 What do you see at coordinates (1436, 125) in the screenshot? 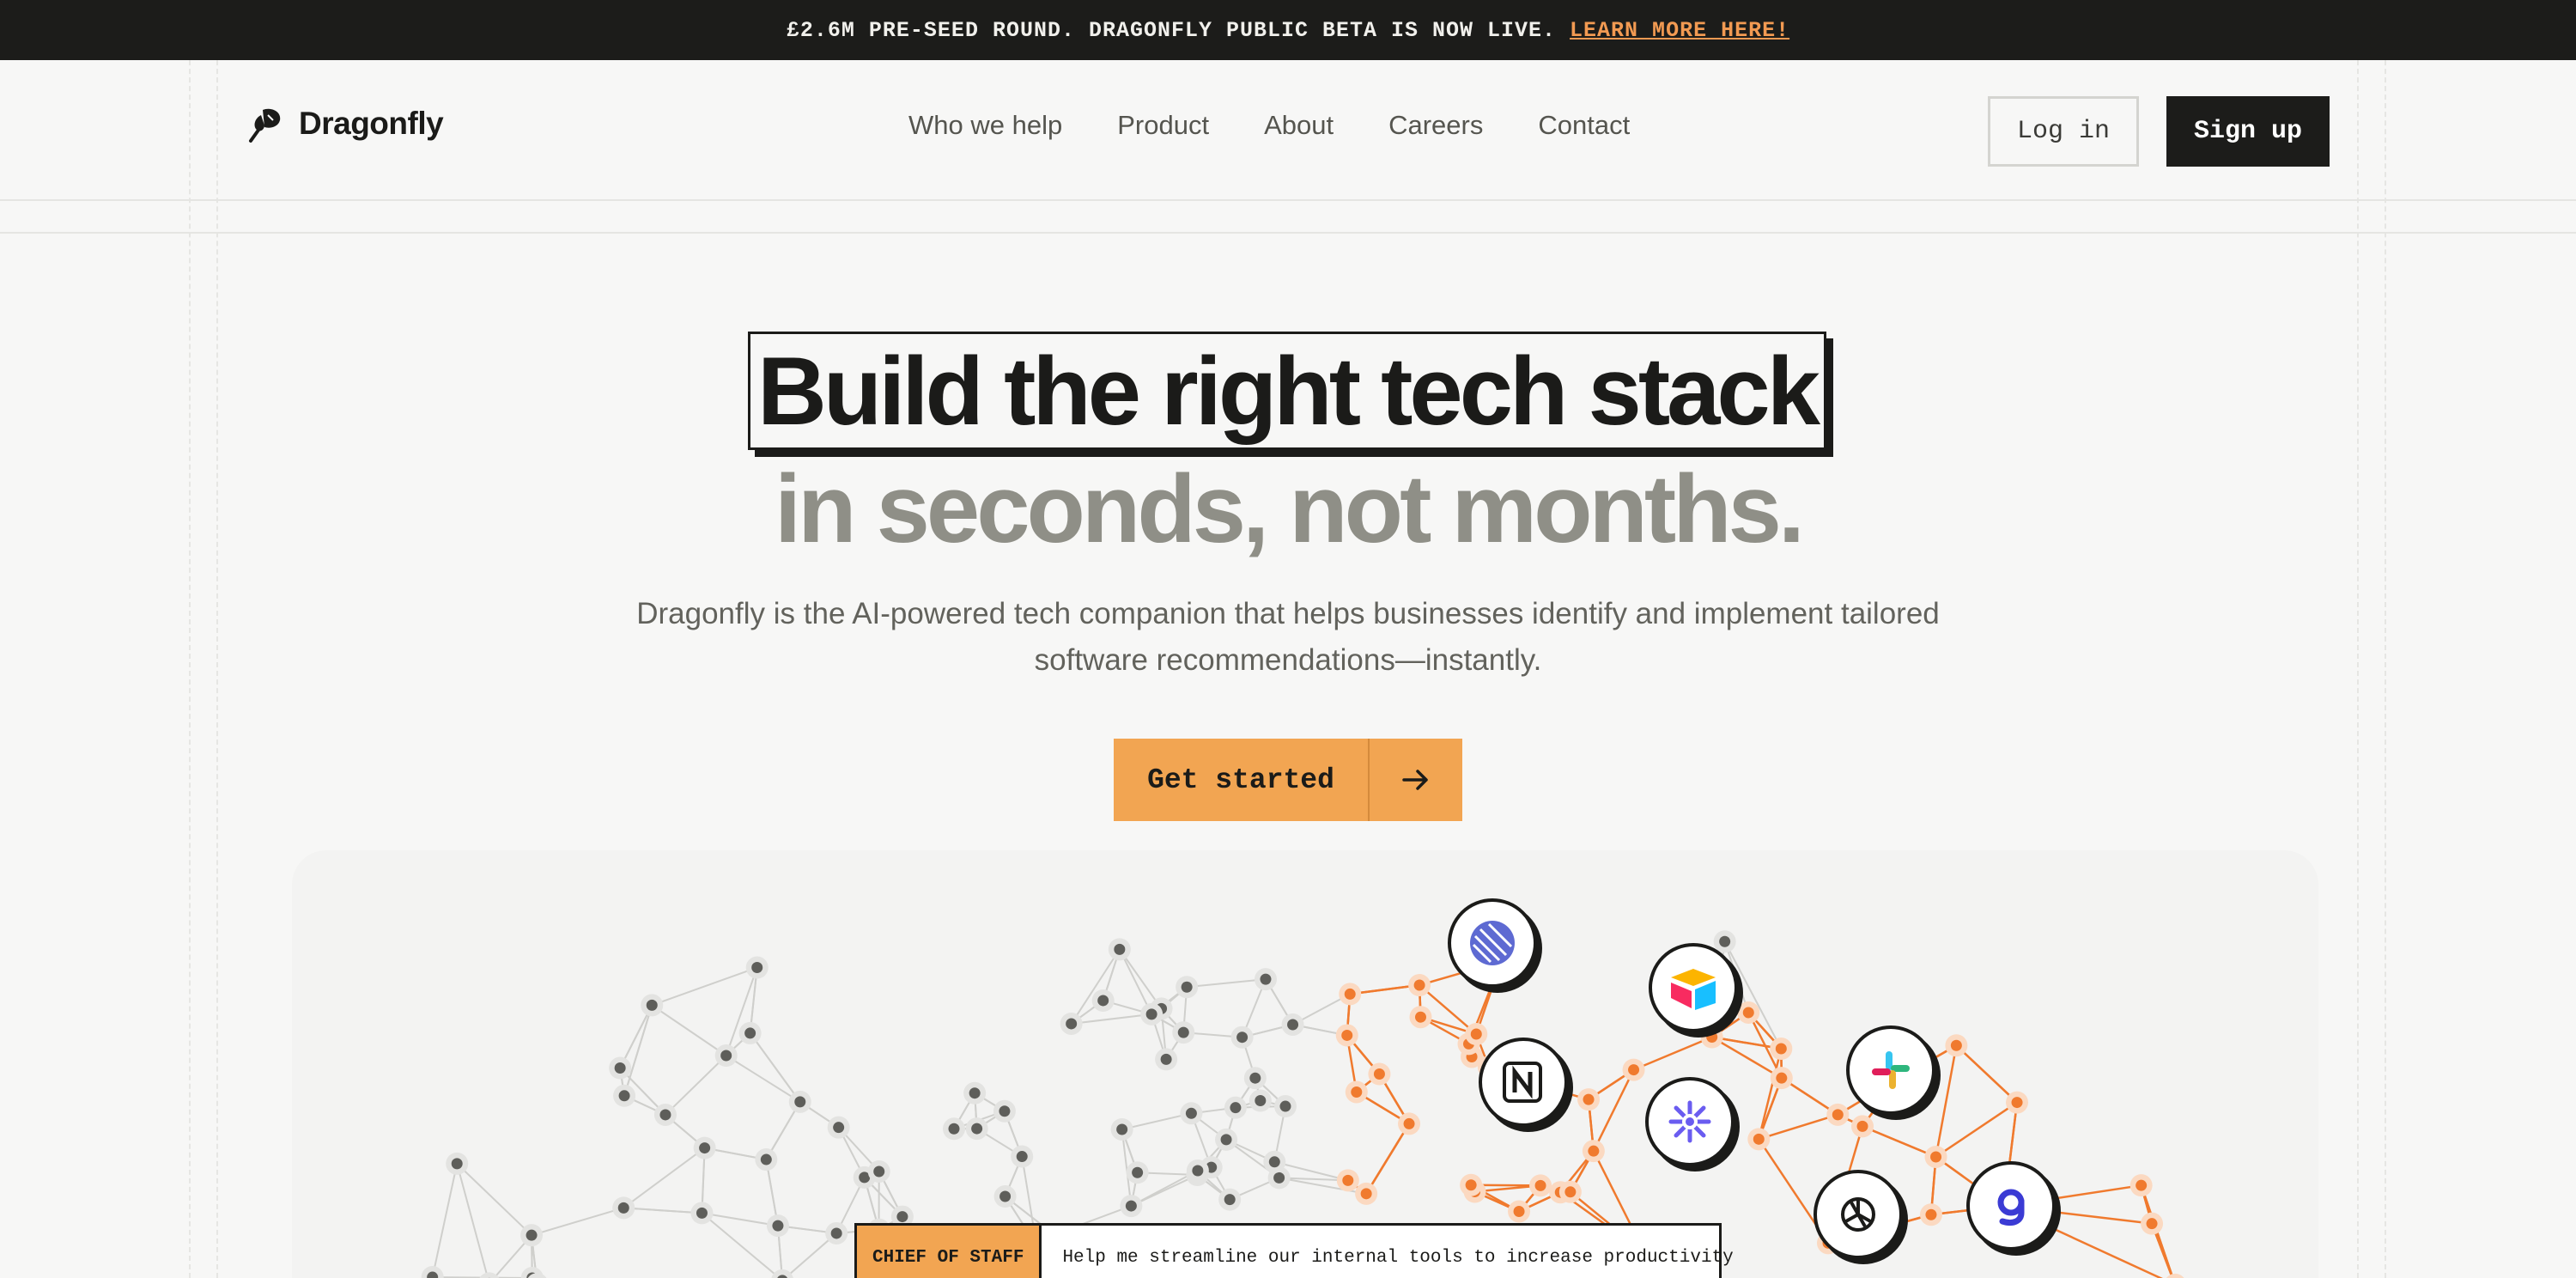
I see `nav-careers: Careers` at bounding box center [1436, 125].